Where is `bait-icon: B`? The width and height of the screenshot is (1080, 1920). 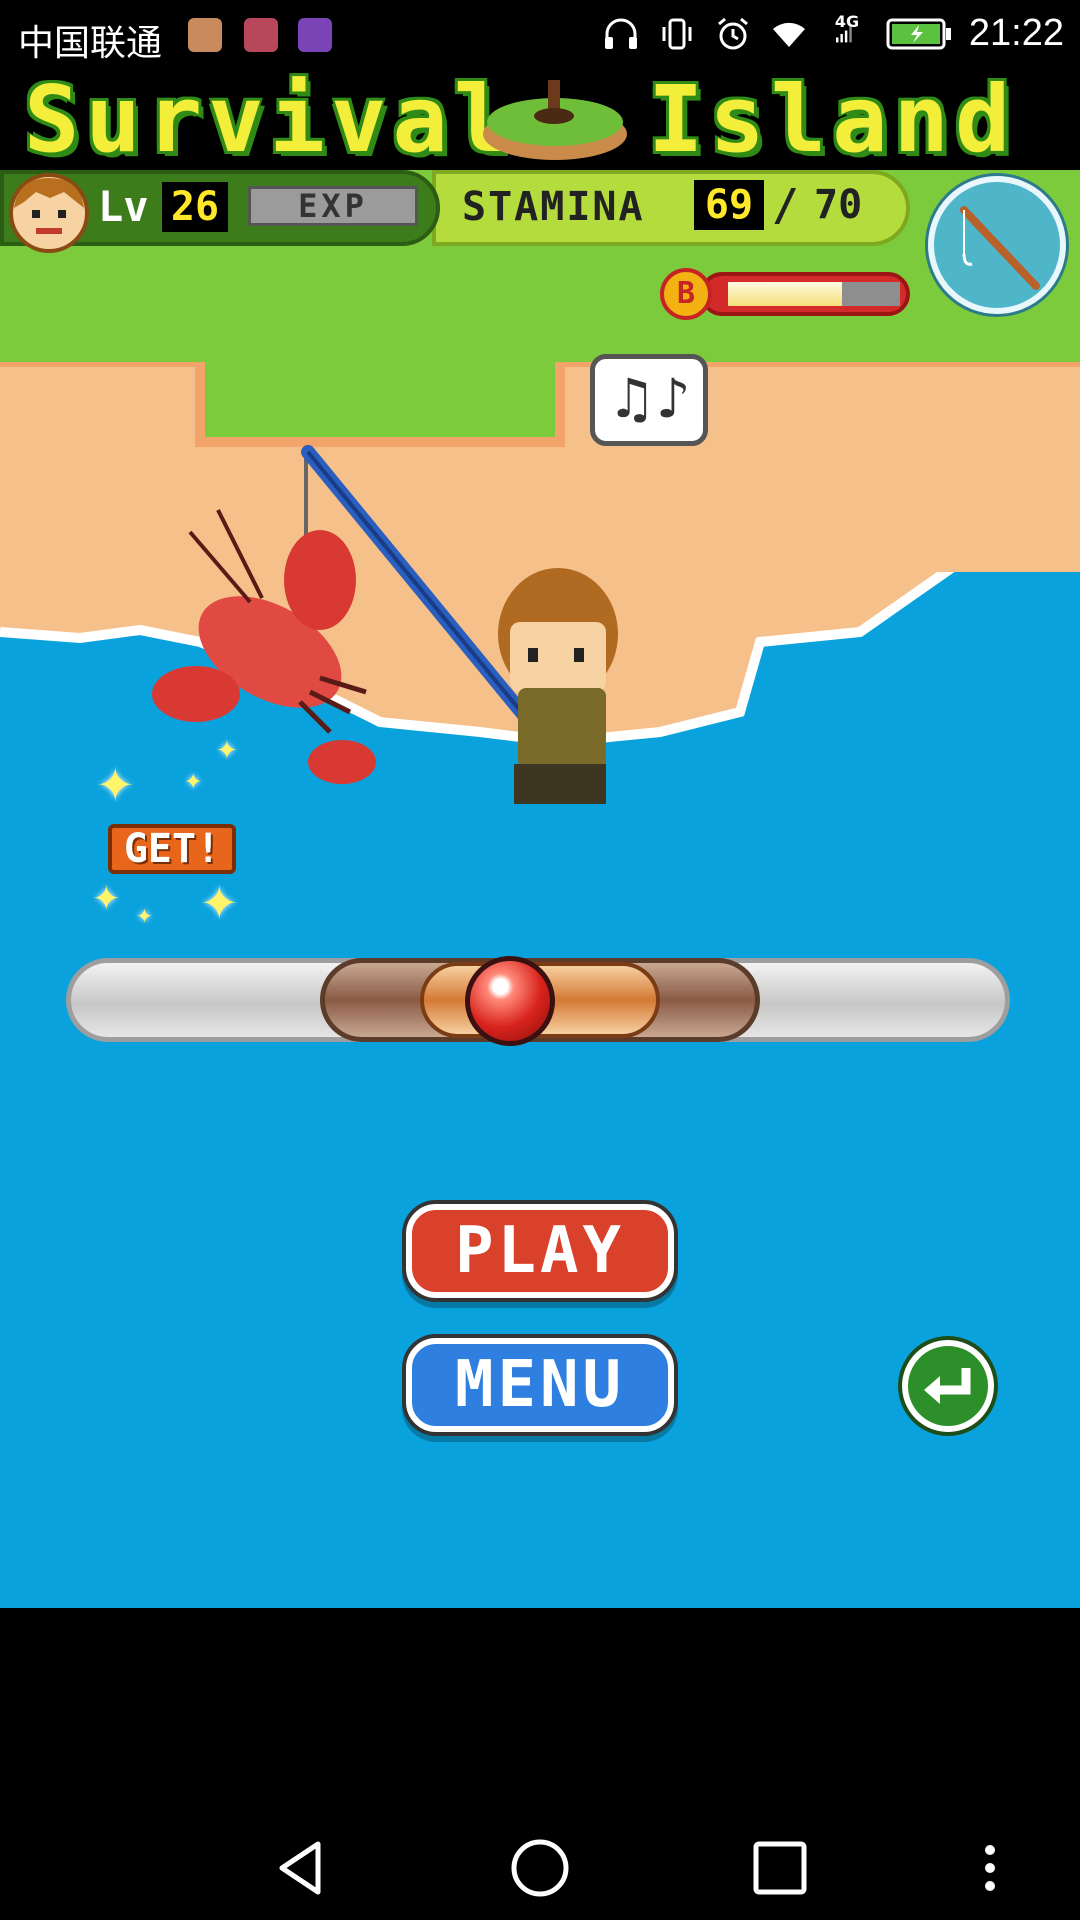 bait-icon: B is located at coordinates (686, 294).